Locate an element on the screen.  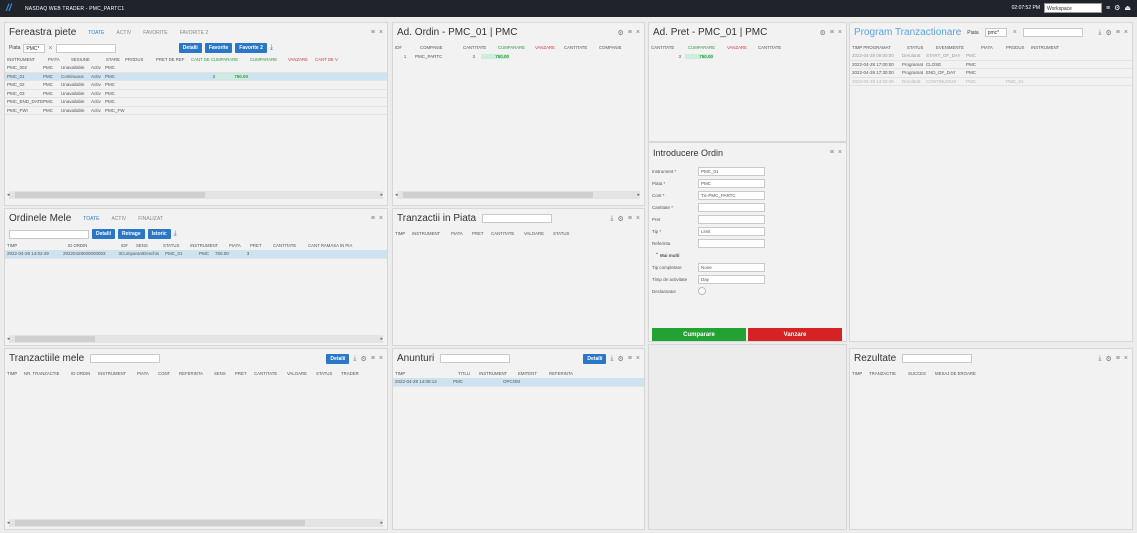
trigger-toggle is located at coordinates (702, 291).